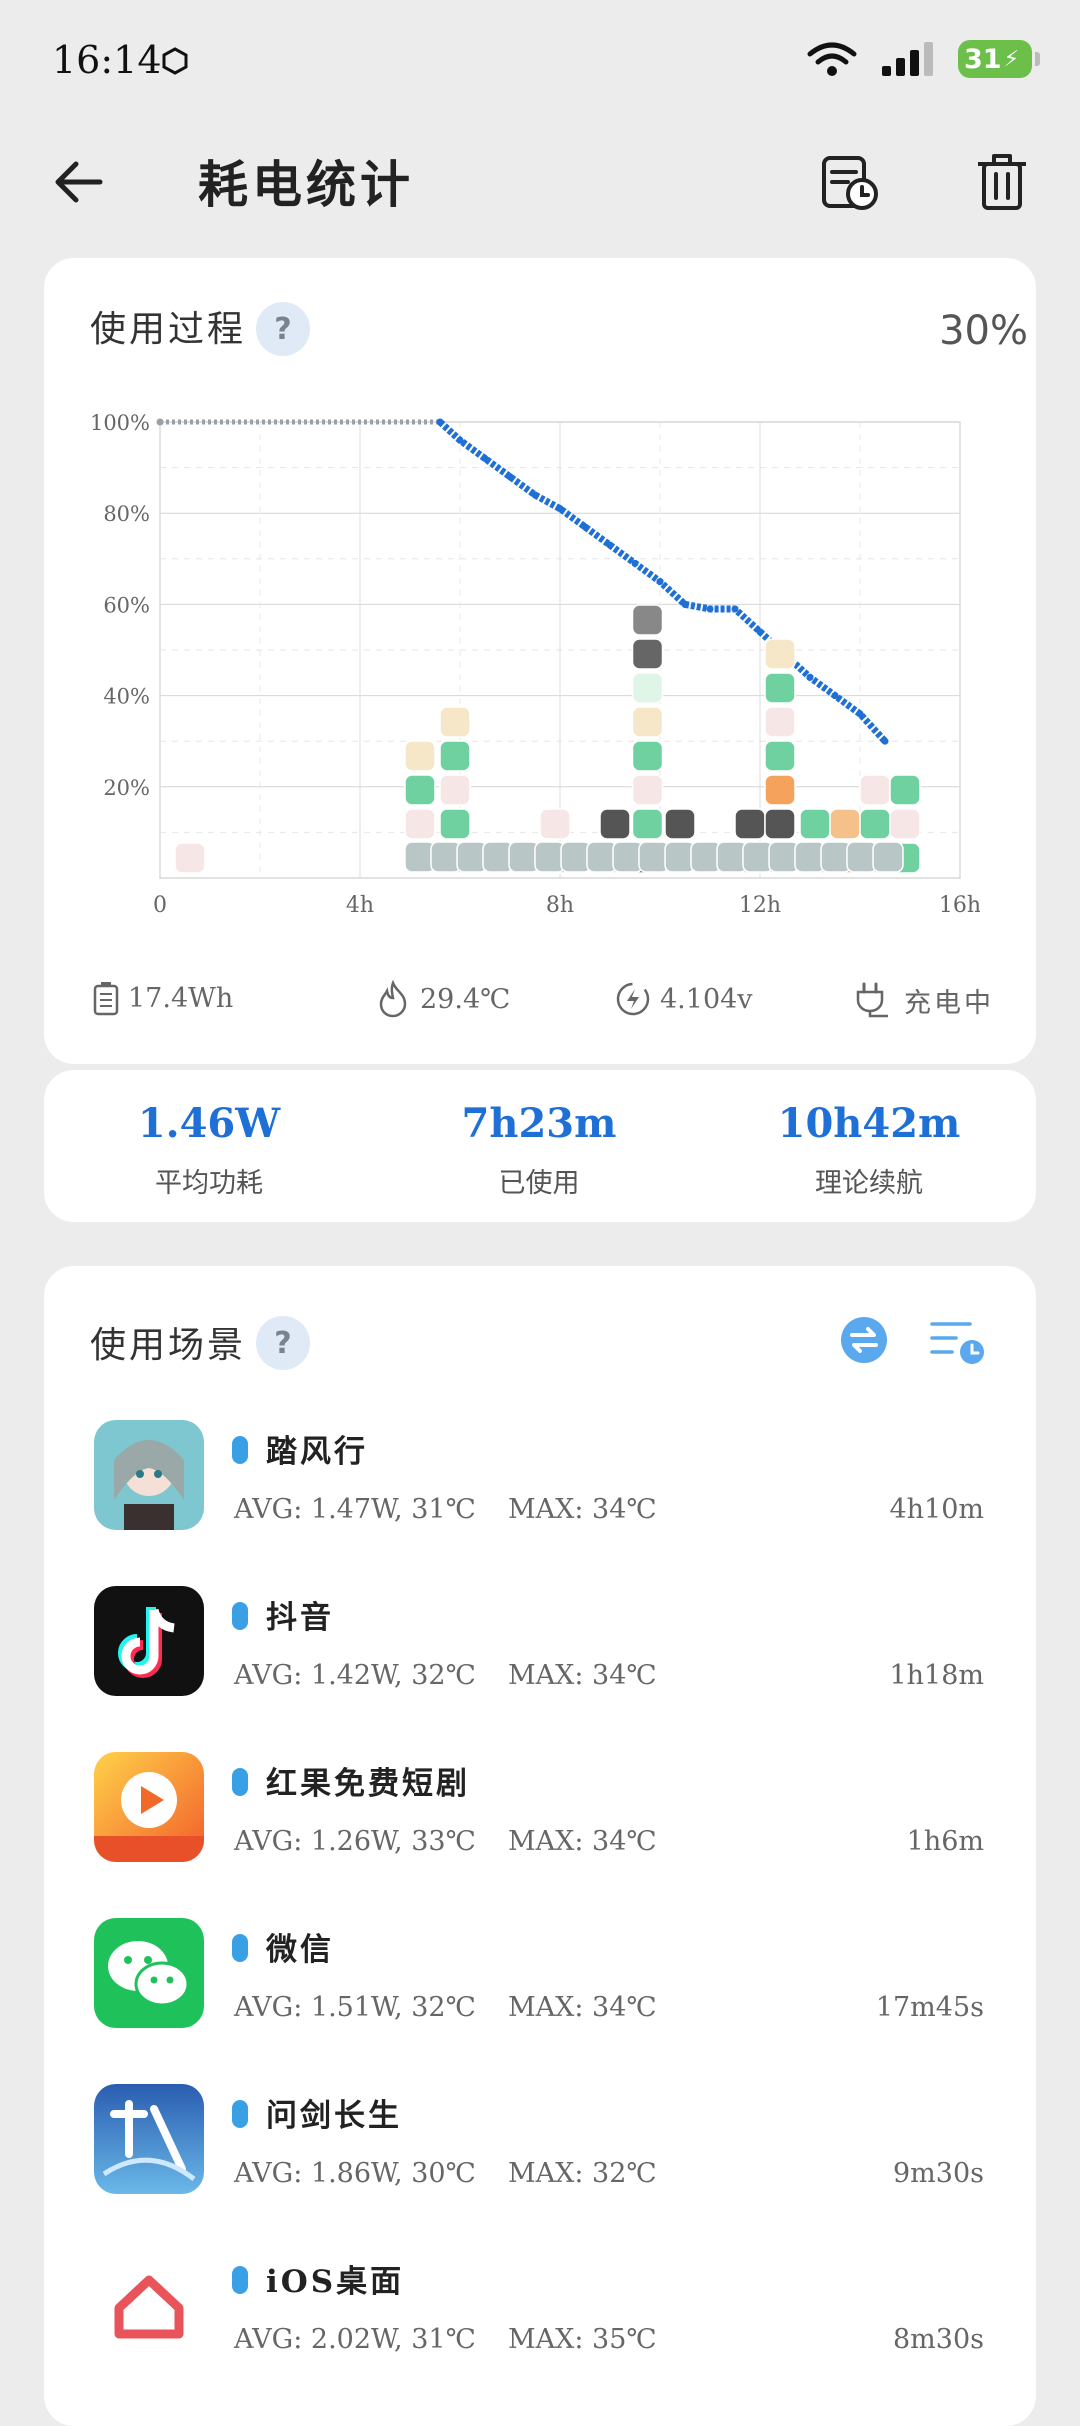 Image resolution: width=1080 pixels, height=2426 pixels. I want to click on energy-stat: 17.4Wh, so click(162, 998).